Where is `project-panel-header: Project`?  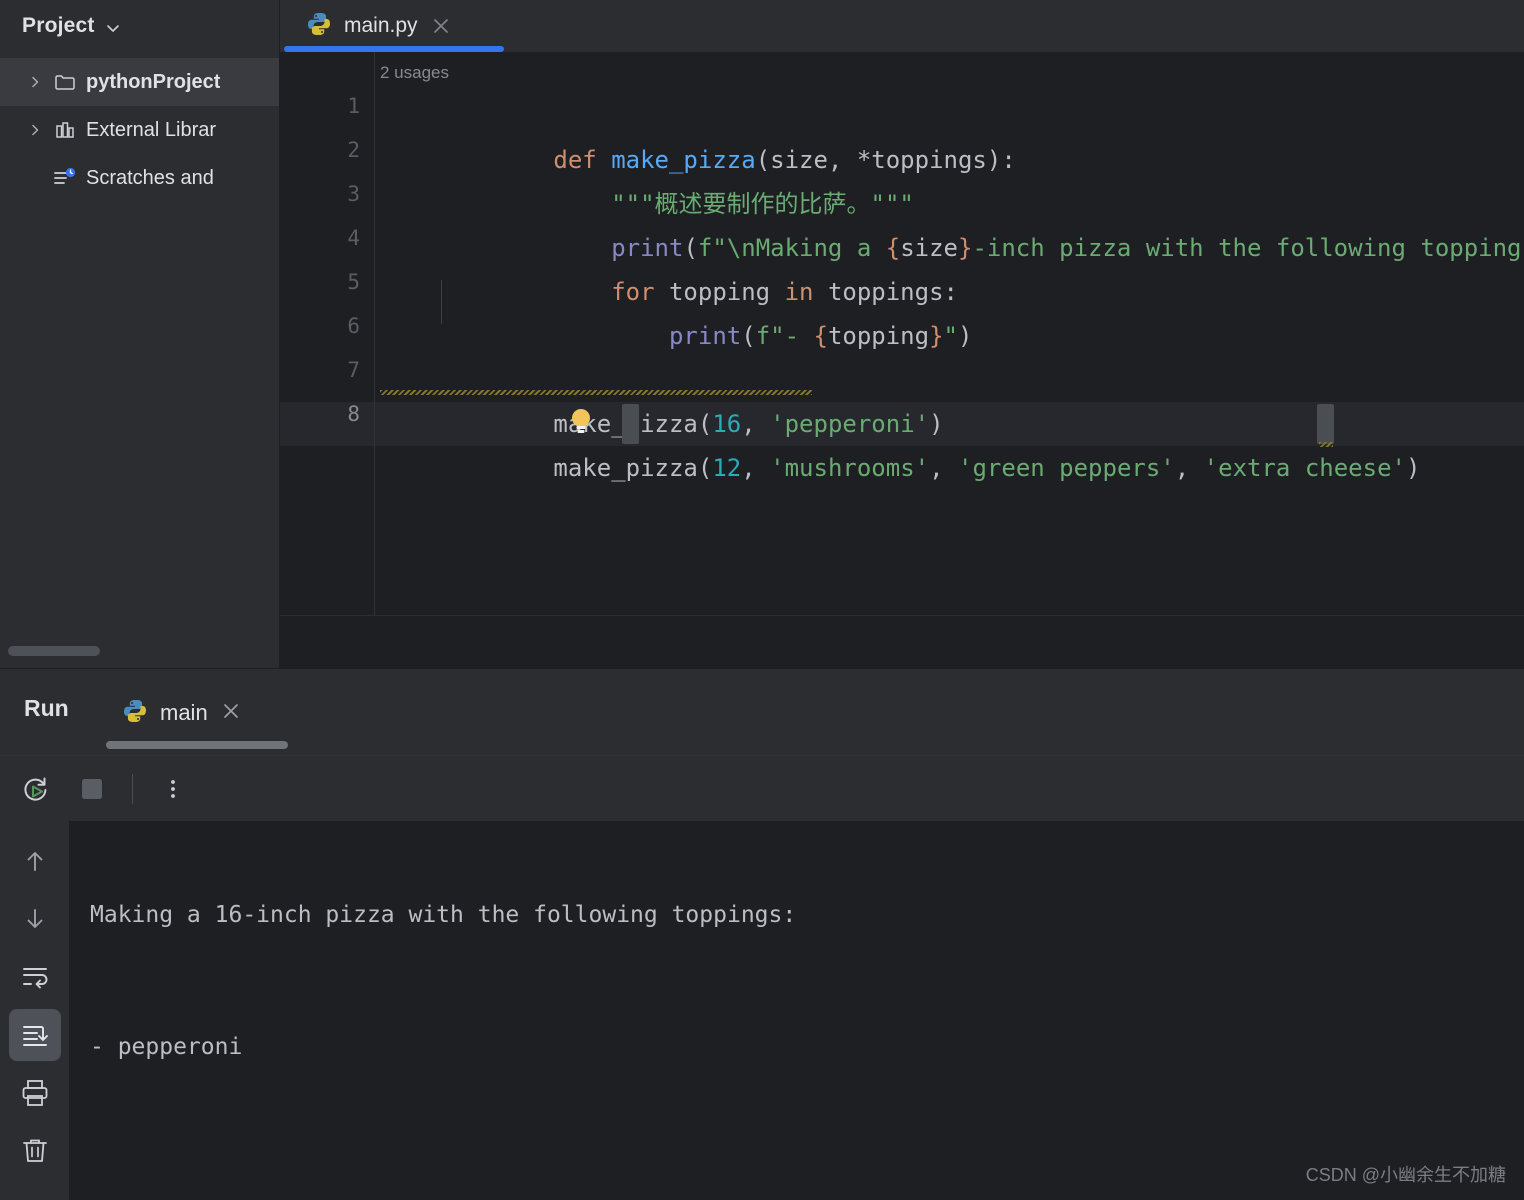 project-panel-header: Project is located at coordinates (139, 26).